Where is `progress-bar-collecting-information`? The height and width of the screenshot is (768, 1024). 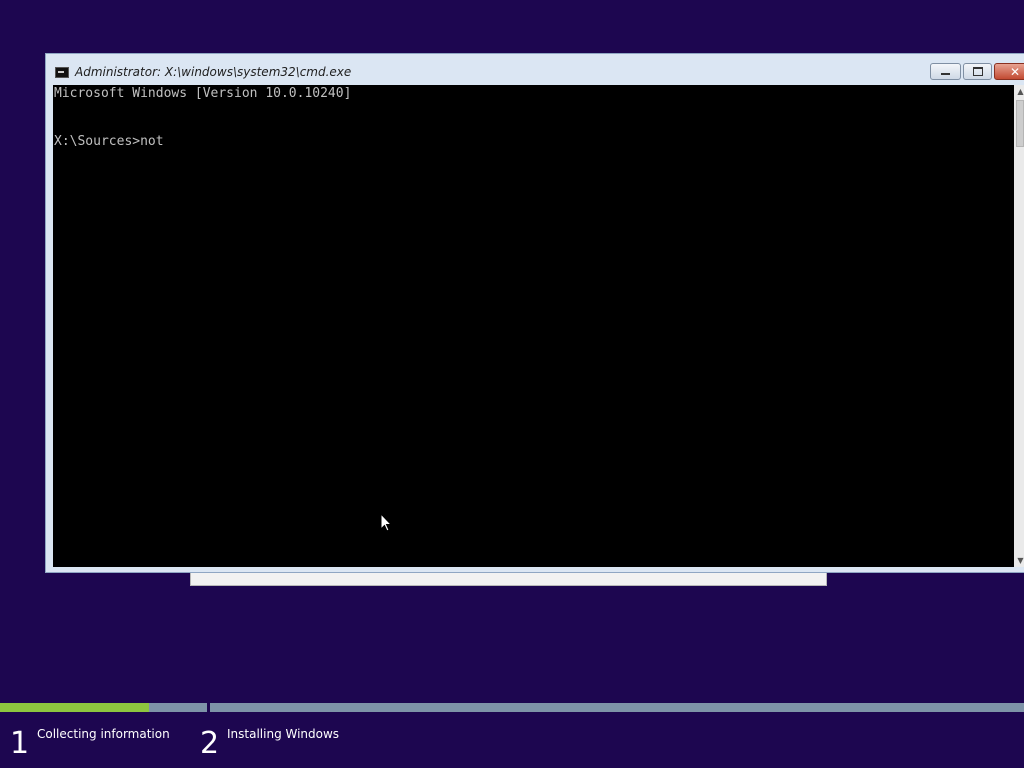
progress-bar-collecting-information is located at coordinates (103, 707).